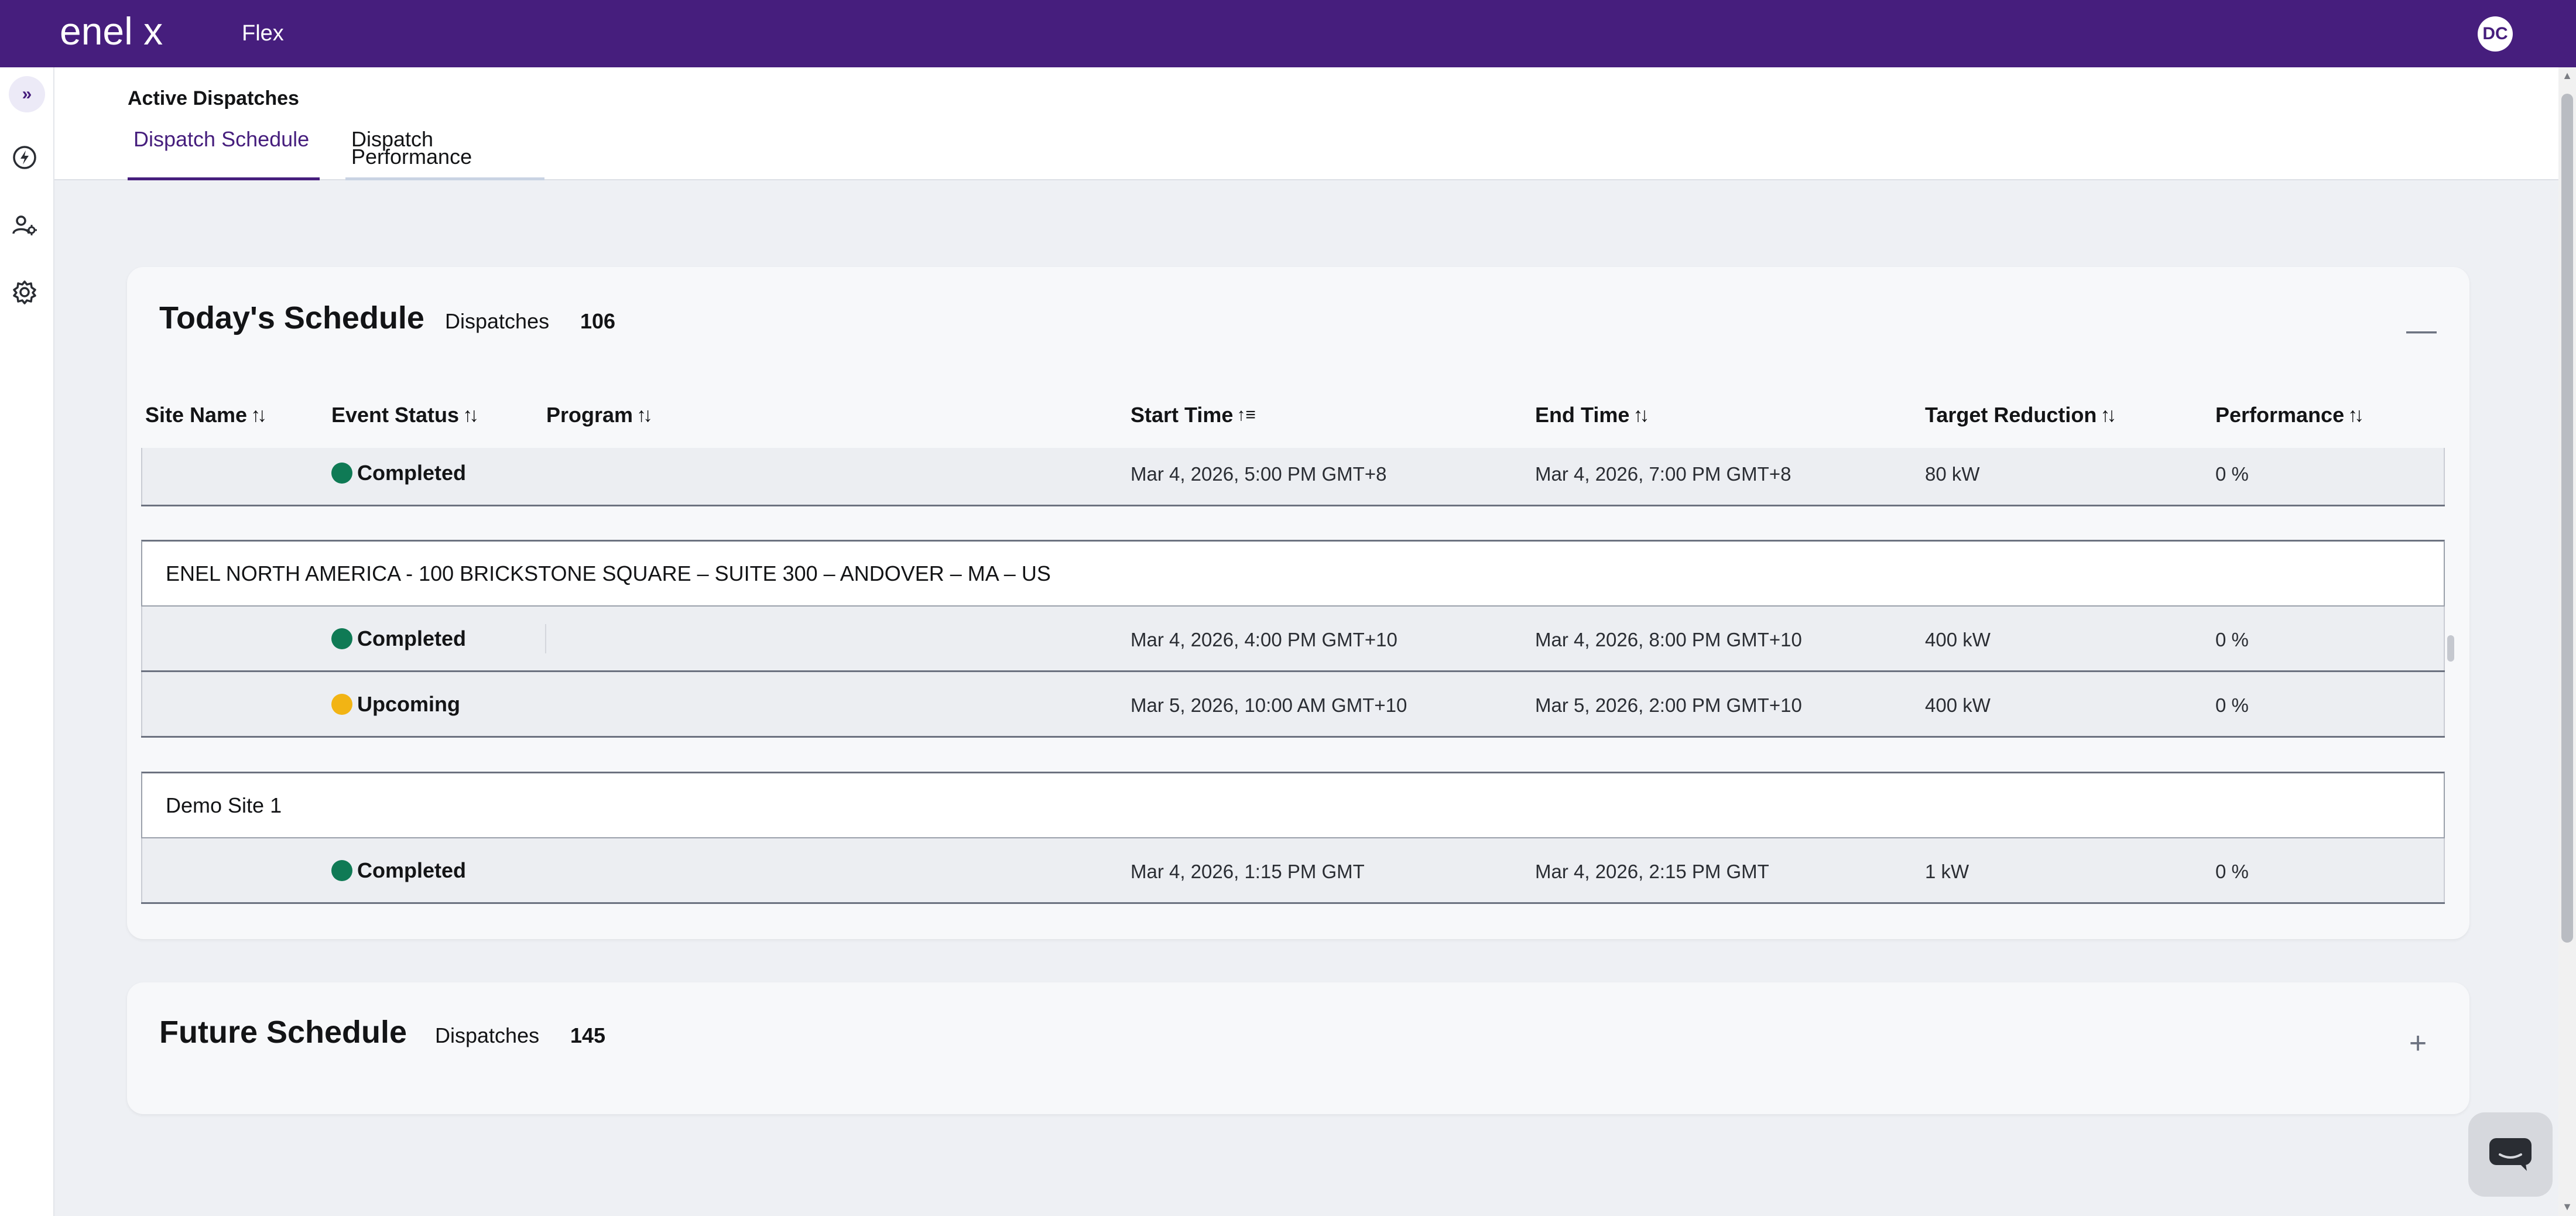 The image size is (2576, 1216). Describe the element at coordinates (27, 94) in the screenshot. I see `expand-icon: »` at that location.